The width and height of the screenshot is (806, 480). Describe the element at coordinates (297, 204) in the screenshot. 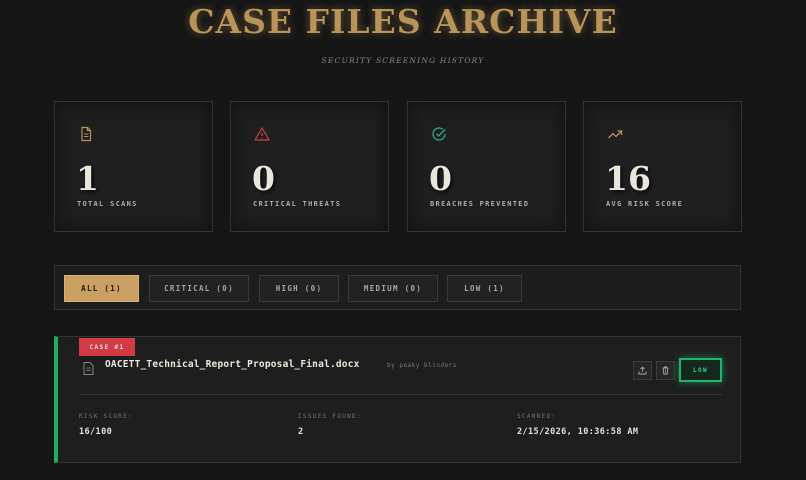

I see `stat-label: CRITICAL THREATS` at that location.